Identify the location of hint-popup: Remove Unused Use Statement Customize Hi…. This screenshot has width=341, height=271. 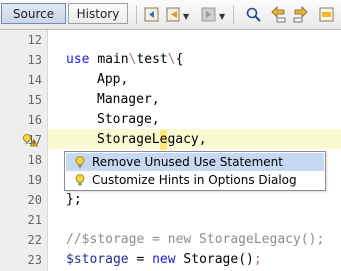
(195, 171).